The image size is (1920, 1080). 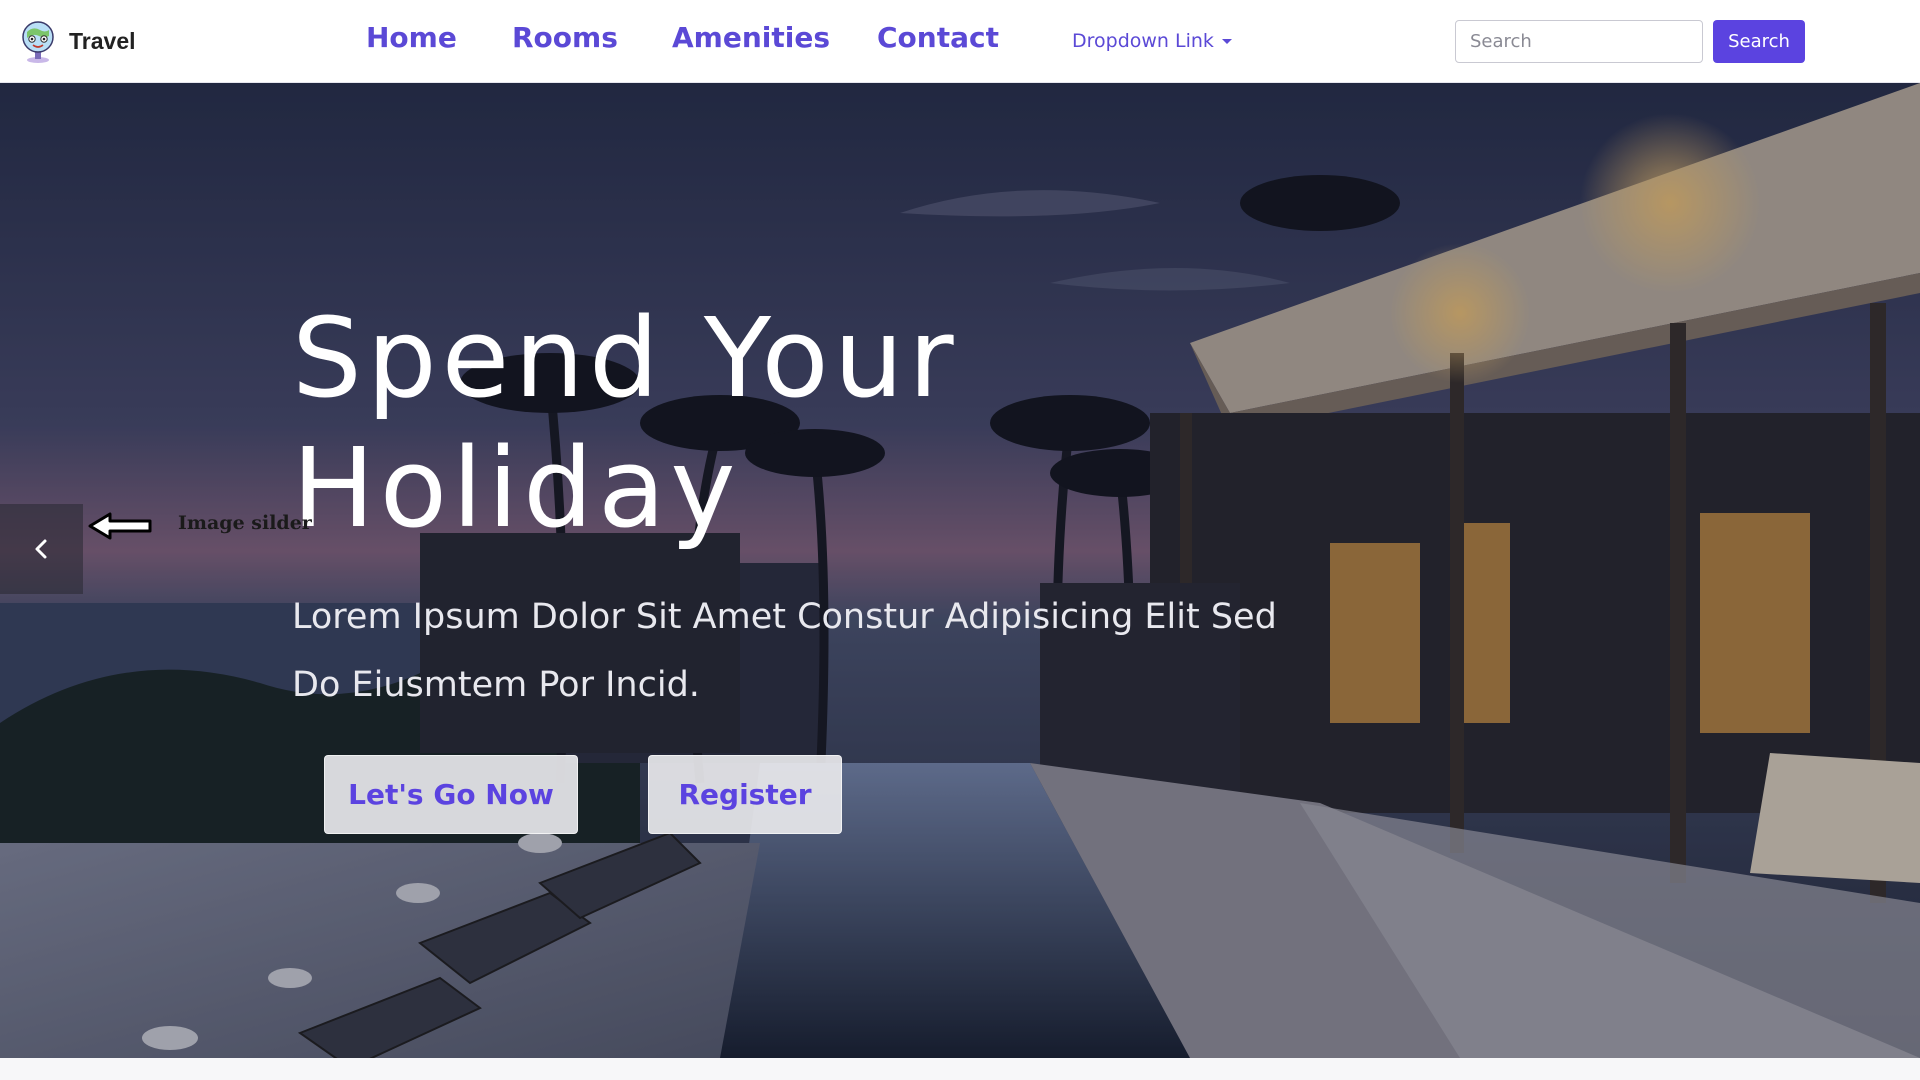 I want to click on register-button: Register, so click(x=745, y=794).